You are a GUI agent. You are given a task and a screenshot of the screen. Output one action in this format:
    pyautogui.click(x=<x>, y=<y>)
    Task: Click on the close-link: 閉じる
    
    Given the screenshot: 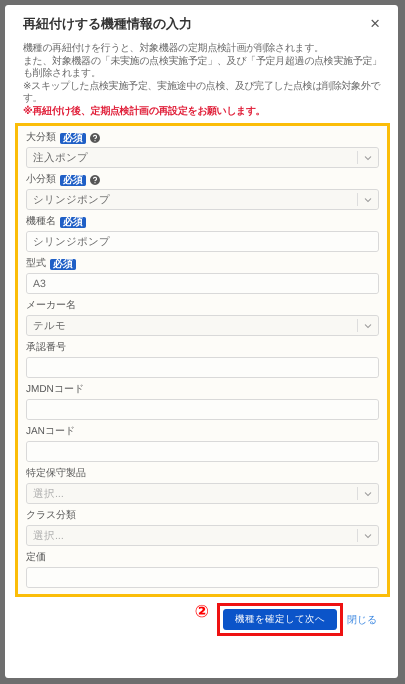 What is the action you would take?
    pyautogui.click(x=362, y=619)
    